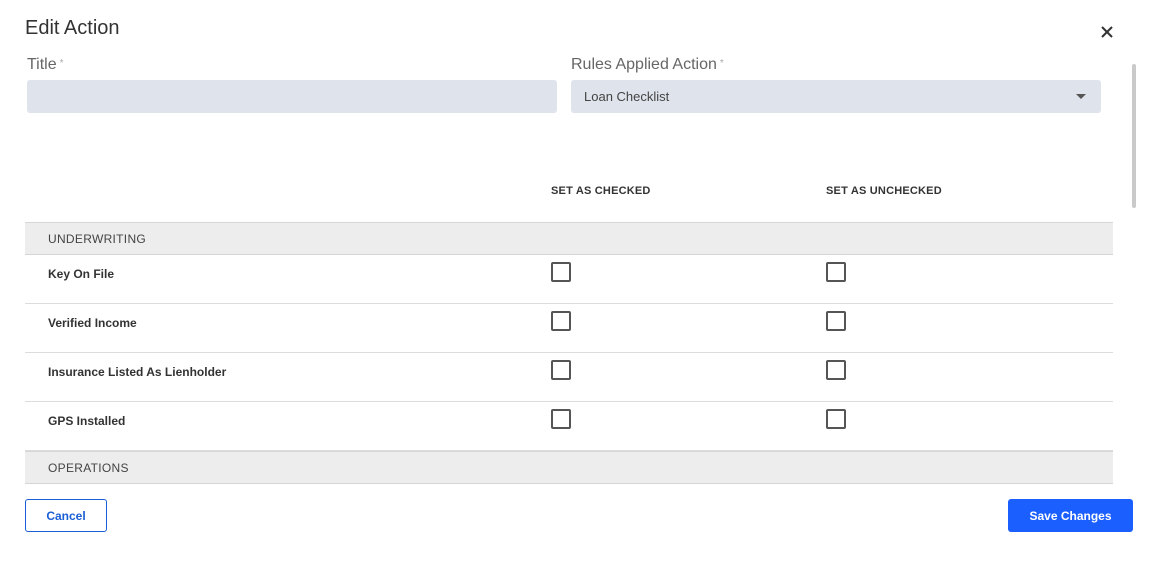 The height and width of the screenshot is (561, 1150). Describe the element at coordinates (1081, 96) in the screenshot. I see `chevron-down-icon` at that location.